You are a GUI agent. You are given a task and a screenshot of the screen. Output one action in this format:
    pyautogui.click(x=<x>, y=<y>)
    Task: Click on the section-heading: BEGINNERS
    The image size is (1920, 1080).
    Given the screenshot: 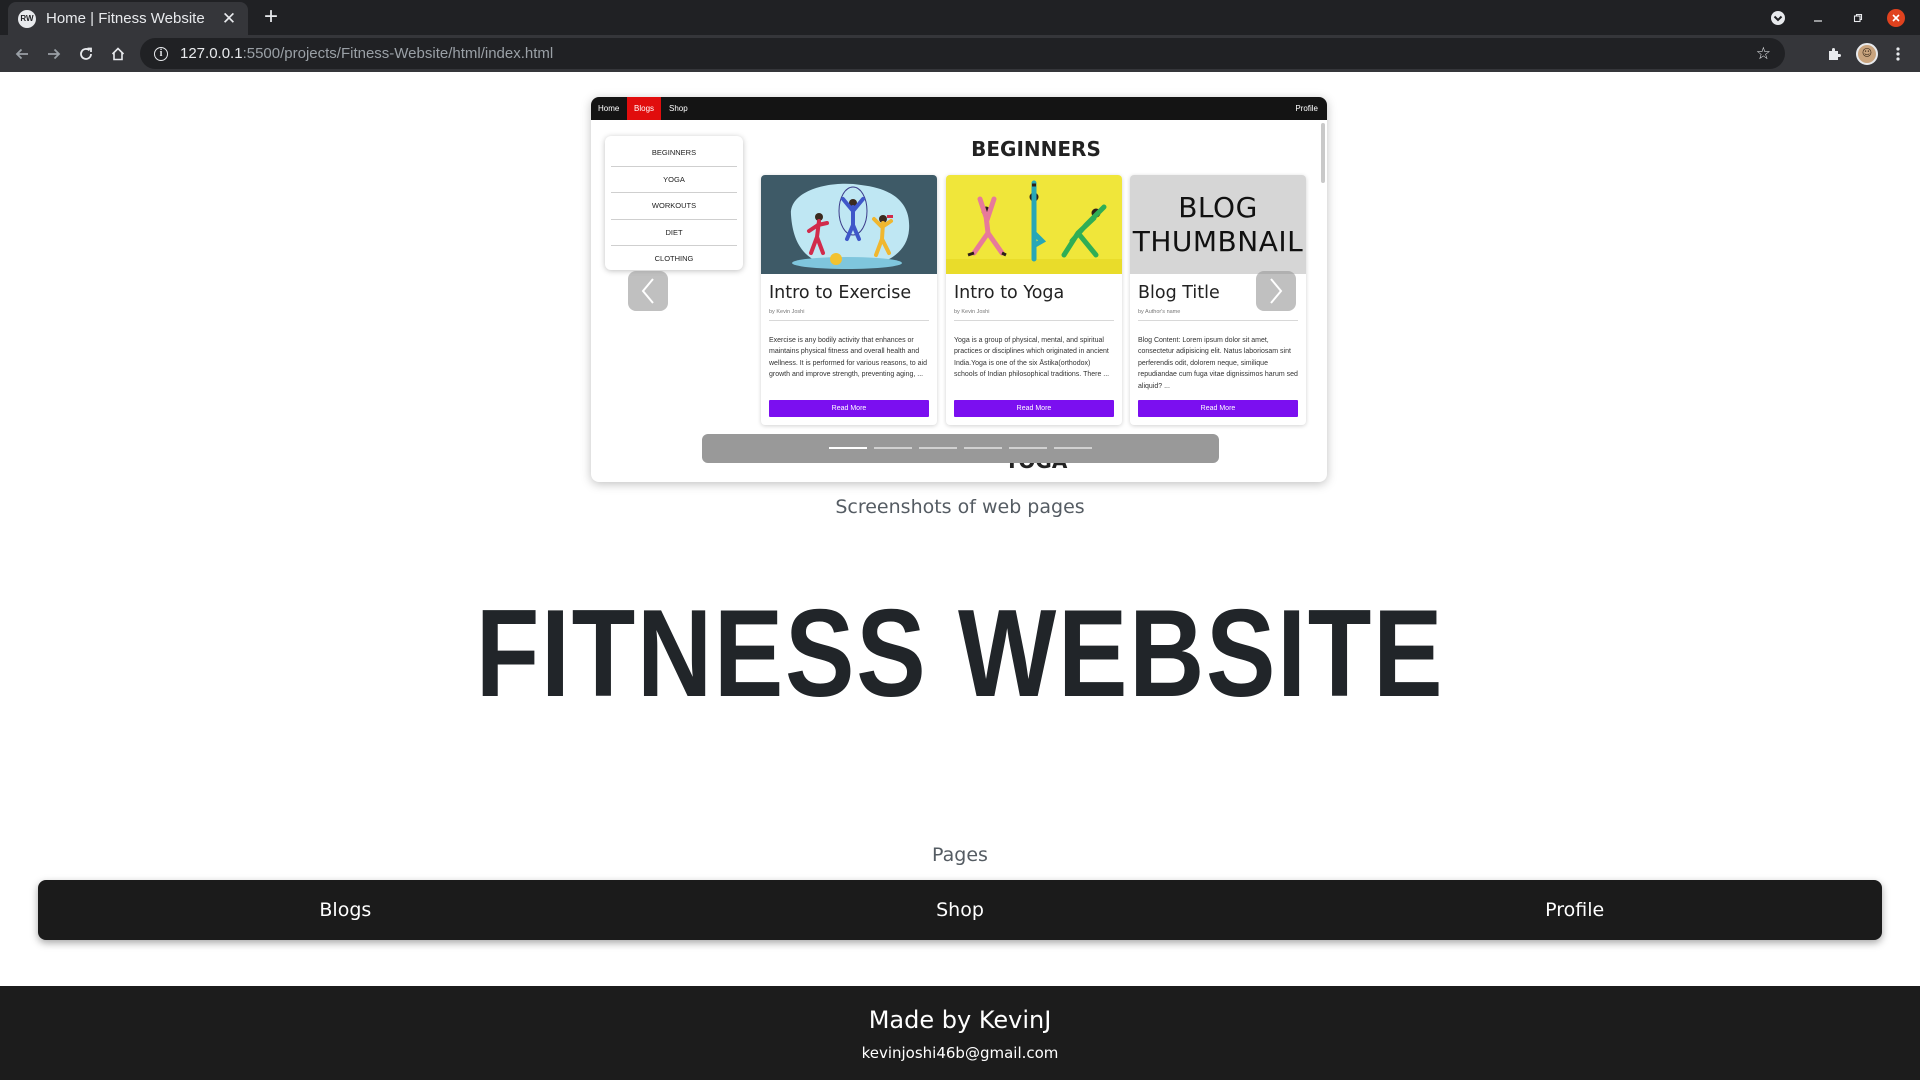 What is the action you would take?
    pyautogui.click(x=1036, y=149)
    